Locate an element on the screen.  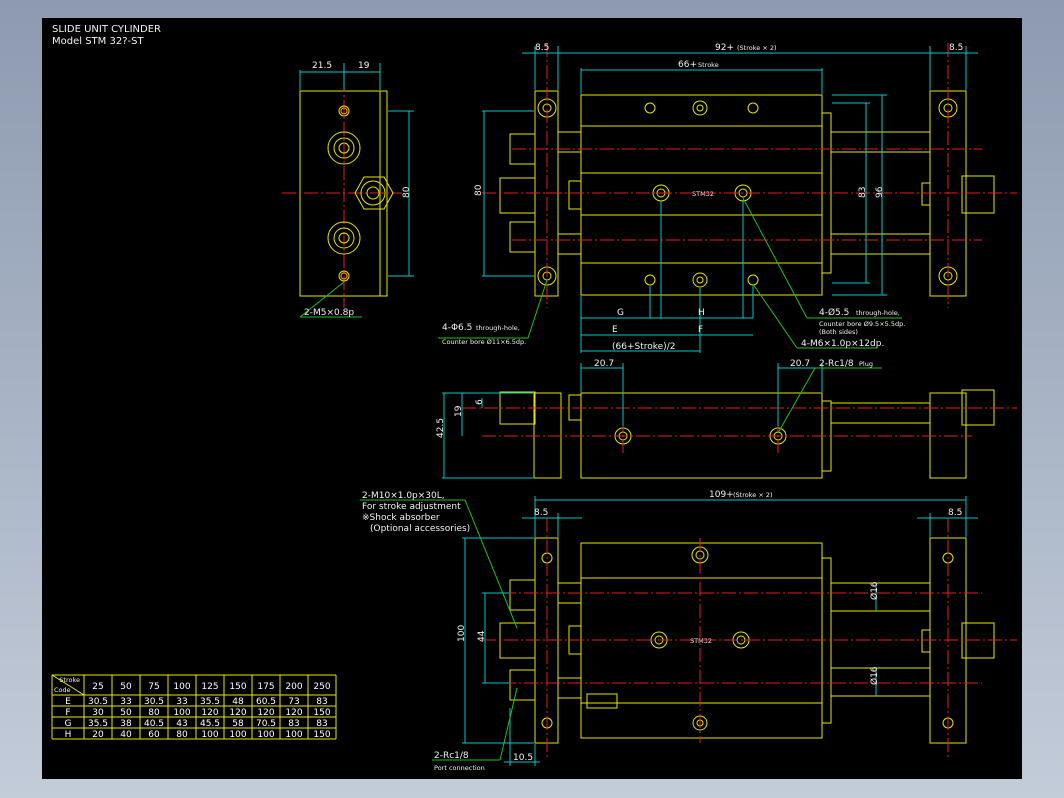
dim-F: F is located at coordinates (700, 330).